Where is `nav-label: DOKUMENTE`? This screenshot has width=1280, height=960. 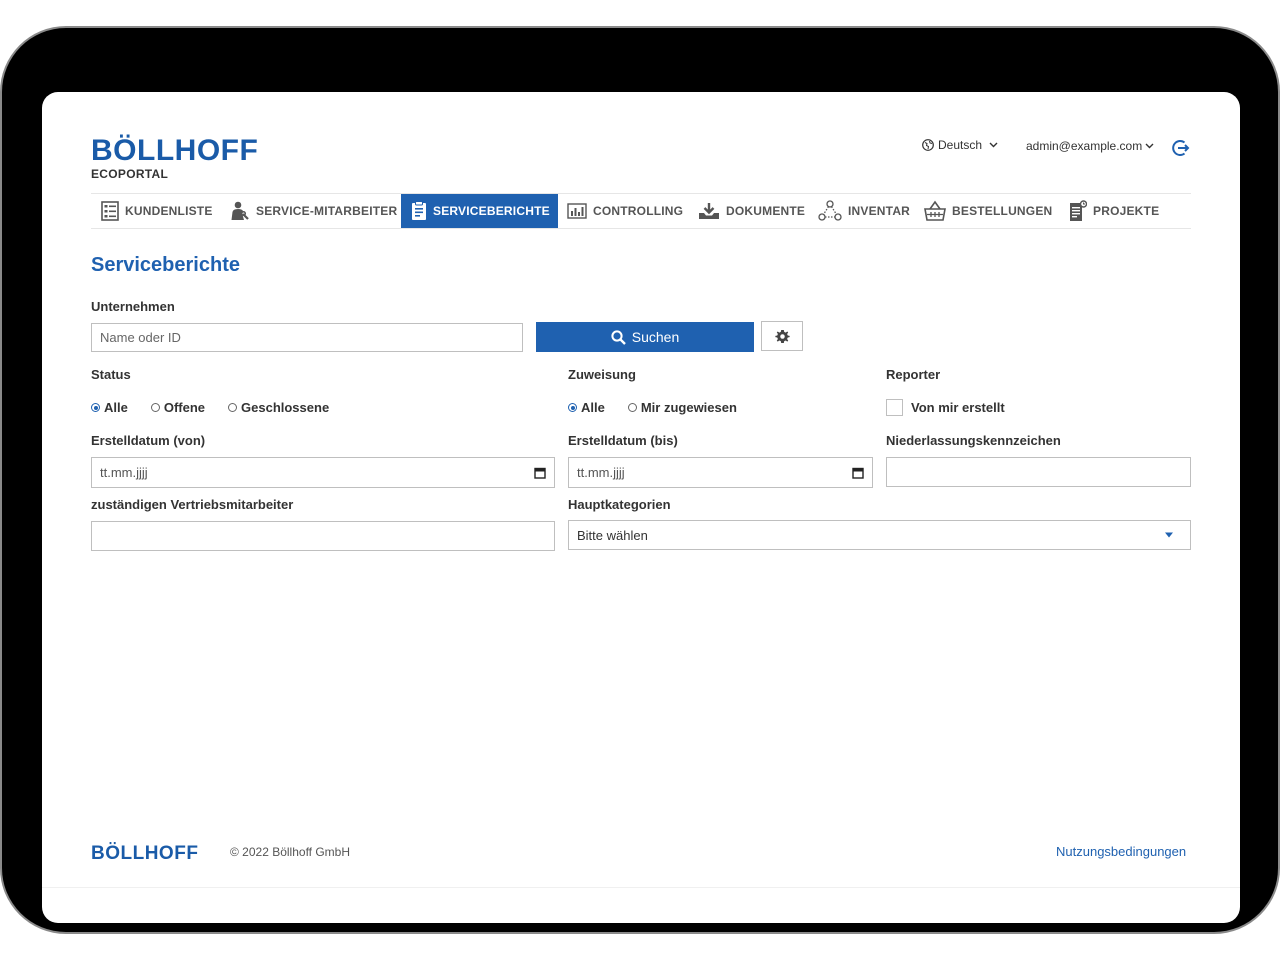
nav-label: DOKUMENTE is located at coordinates (766, 211).